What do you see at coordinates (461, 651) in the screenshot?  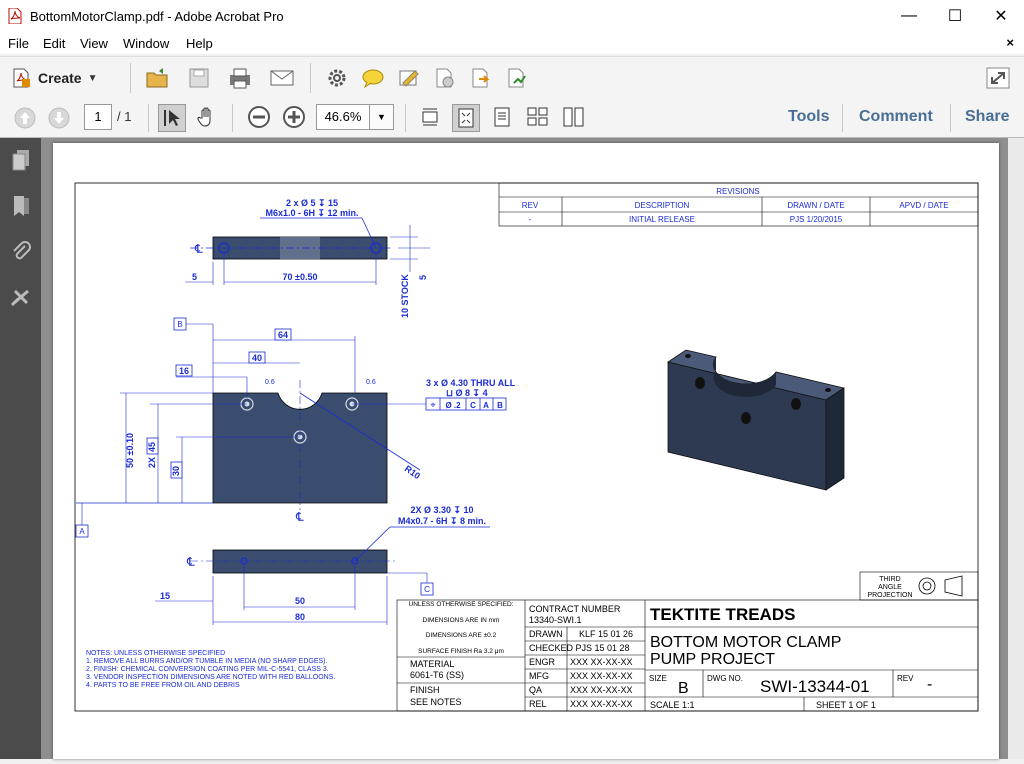 I see `surface-finish: SURFACE FINISH Ra 3.2 μm` at bounding box center [461, 651].